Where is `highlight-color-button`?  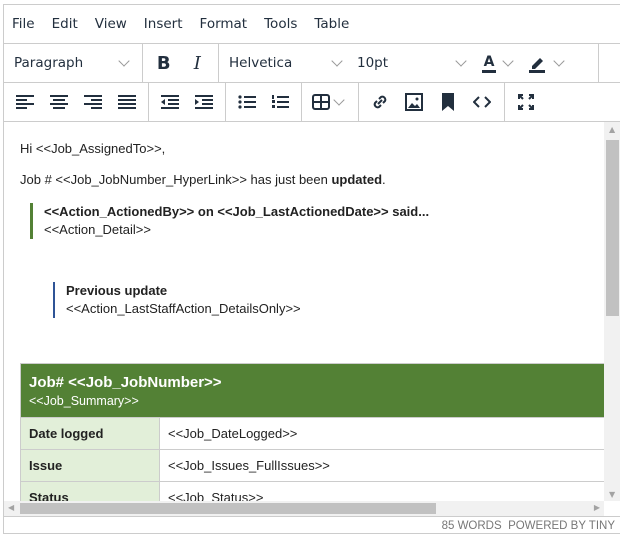 highlight-color-button is located at coordinates (547, 63).